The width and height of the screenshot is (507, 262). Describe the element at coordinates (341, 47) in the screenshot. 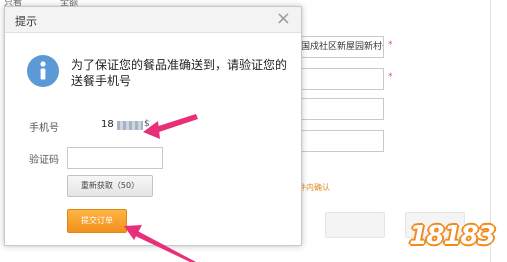

I see `address-field: 国戍社区新屋园新村一` at that location.